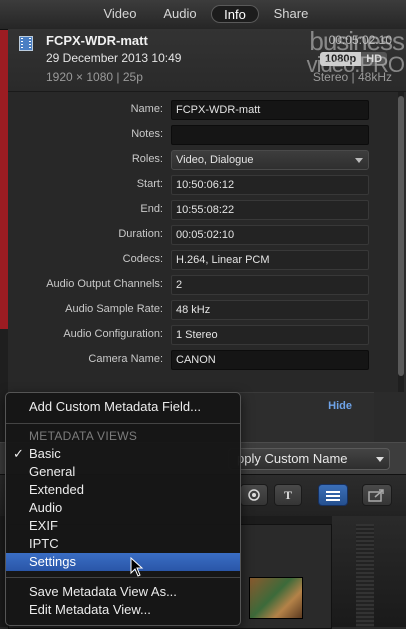  What do you see at coordinates (270, 260) in the screenshot?
I see `codecs-field: H.264, Linear PCM` at bounding box center [270, 260].